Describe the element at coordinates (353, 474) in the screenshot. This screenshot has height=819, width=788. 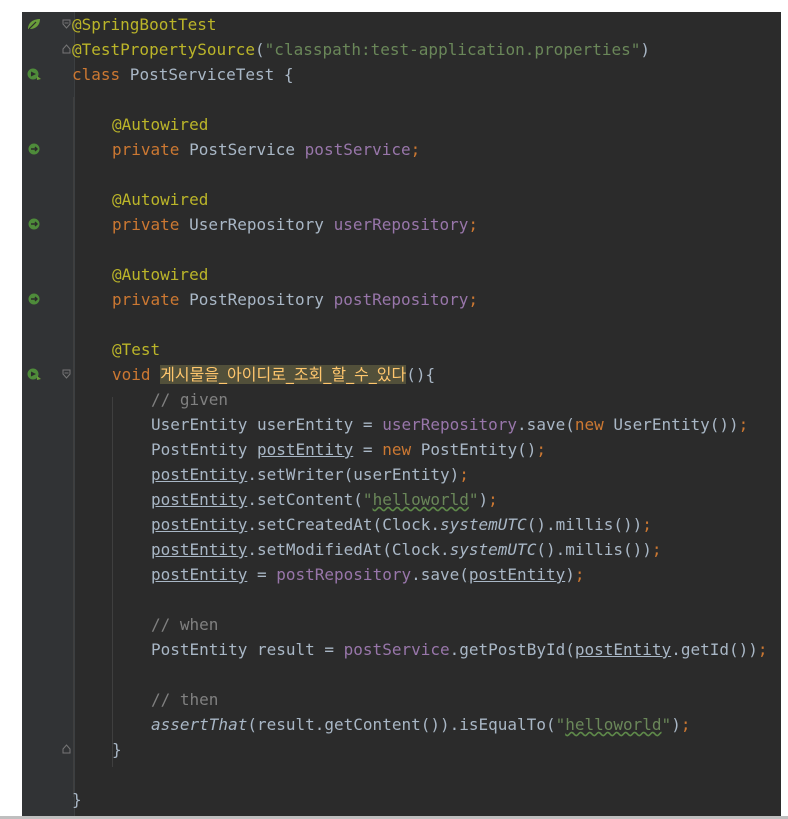
I see `method-call: .setWriter(userEntity)` at that location.